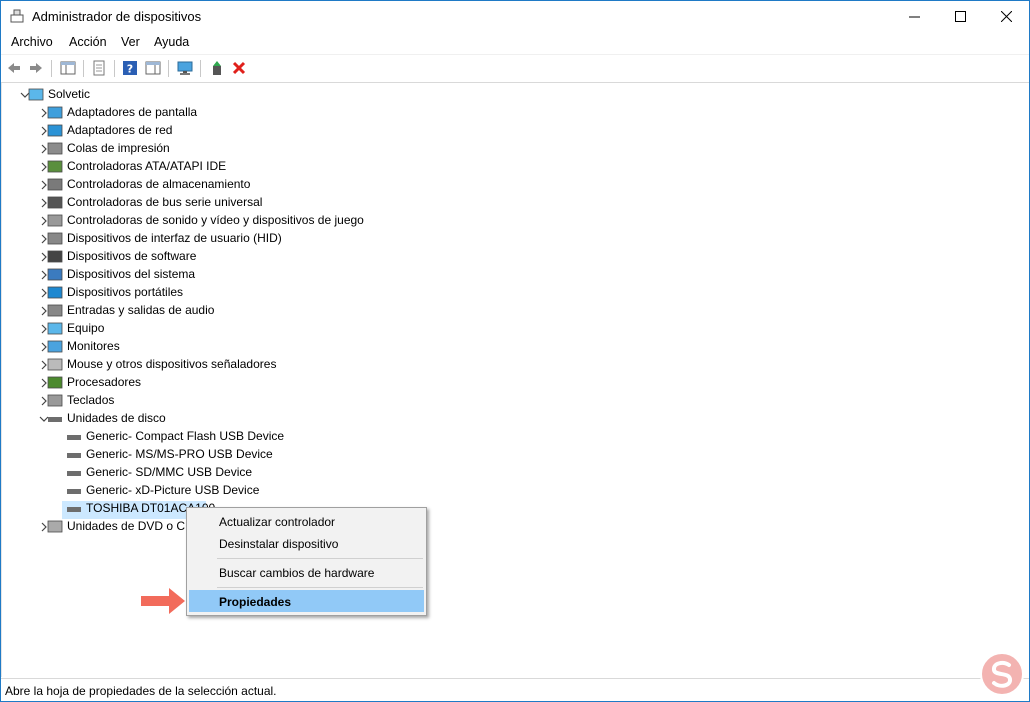 This screenshot has height=702, width=1030. What do you see at coordinates (515, 365) in the screenshot?
I see `tree-category: Mouse y otros dispositivos señaladores` at bounding box center [515, 365].